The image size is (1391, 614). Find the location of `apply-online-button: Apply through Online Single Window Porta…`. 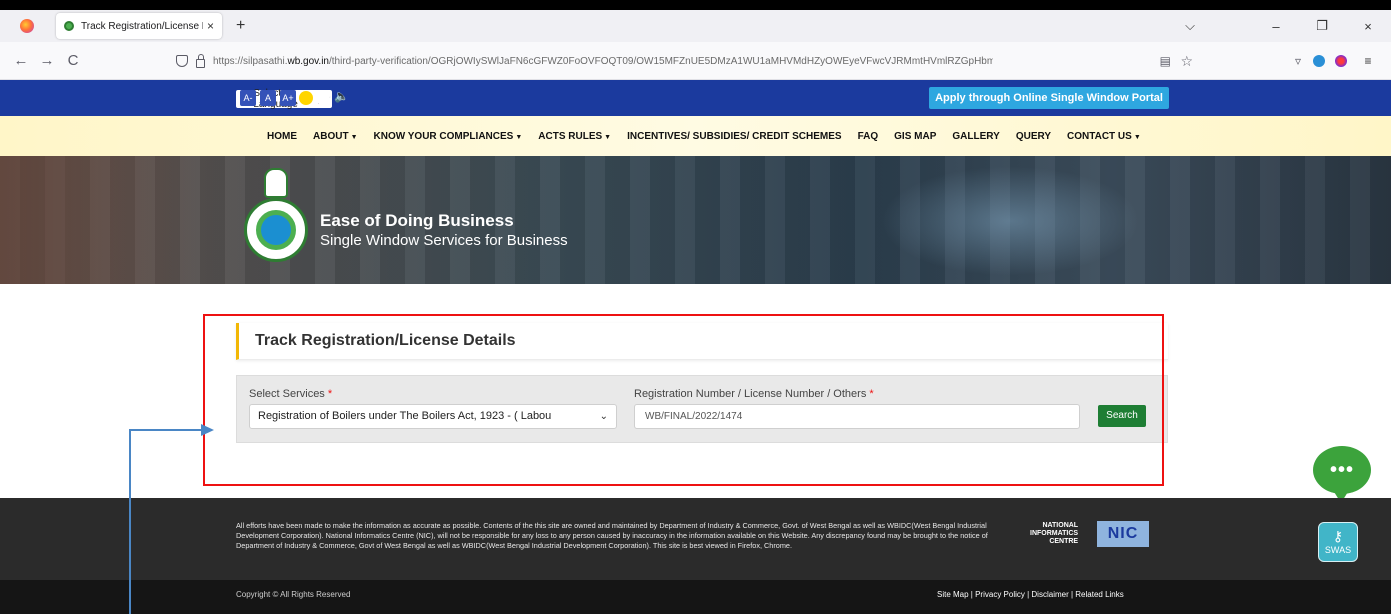

apply-online-button: Apply through Online Single Window Porta… is located at coordinates (1049, 98).